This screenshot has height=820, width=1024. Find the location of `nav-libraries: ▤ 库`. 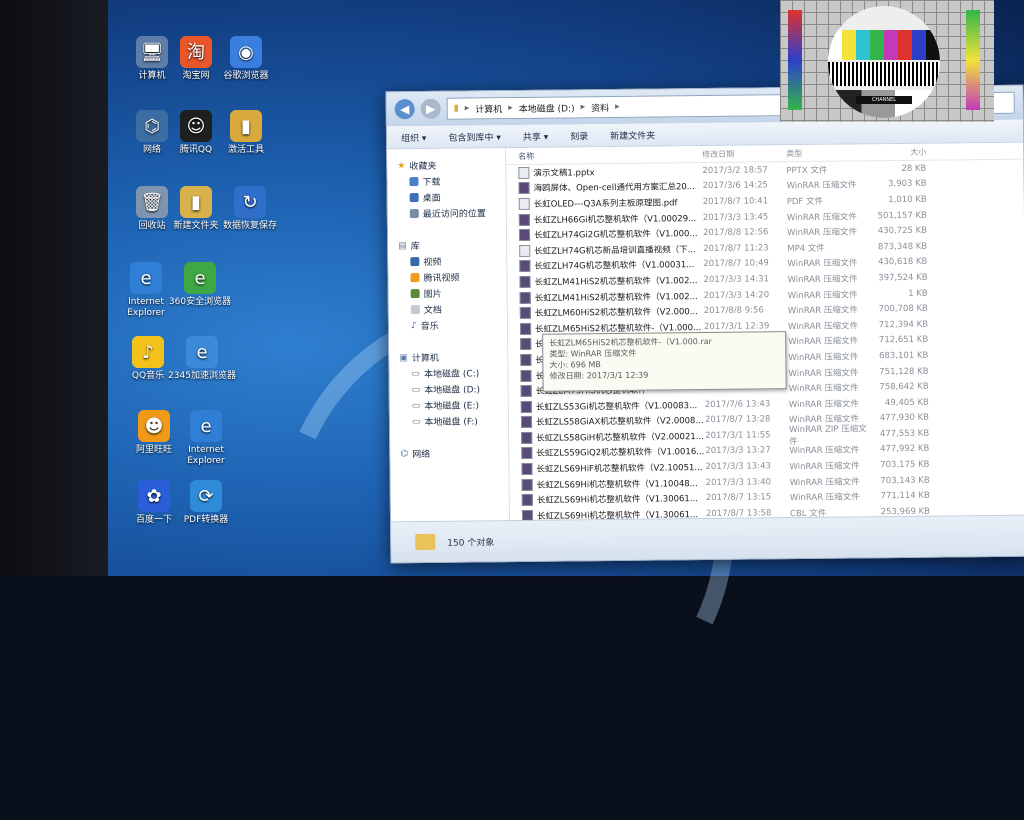

nav-libraries: ▤ 库 is located at coordinates (452, 245).